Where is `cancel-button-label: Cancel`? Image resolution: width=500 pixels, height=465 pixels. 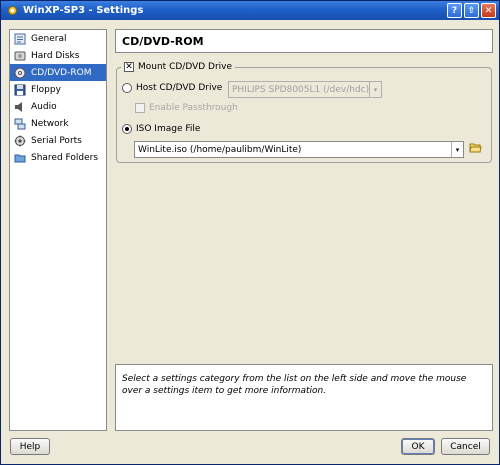 cancel-button-label: Cancel is located at coordinates (465, 446).